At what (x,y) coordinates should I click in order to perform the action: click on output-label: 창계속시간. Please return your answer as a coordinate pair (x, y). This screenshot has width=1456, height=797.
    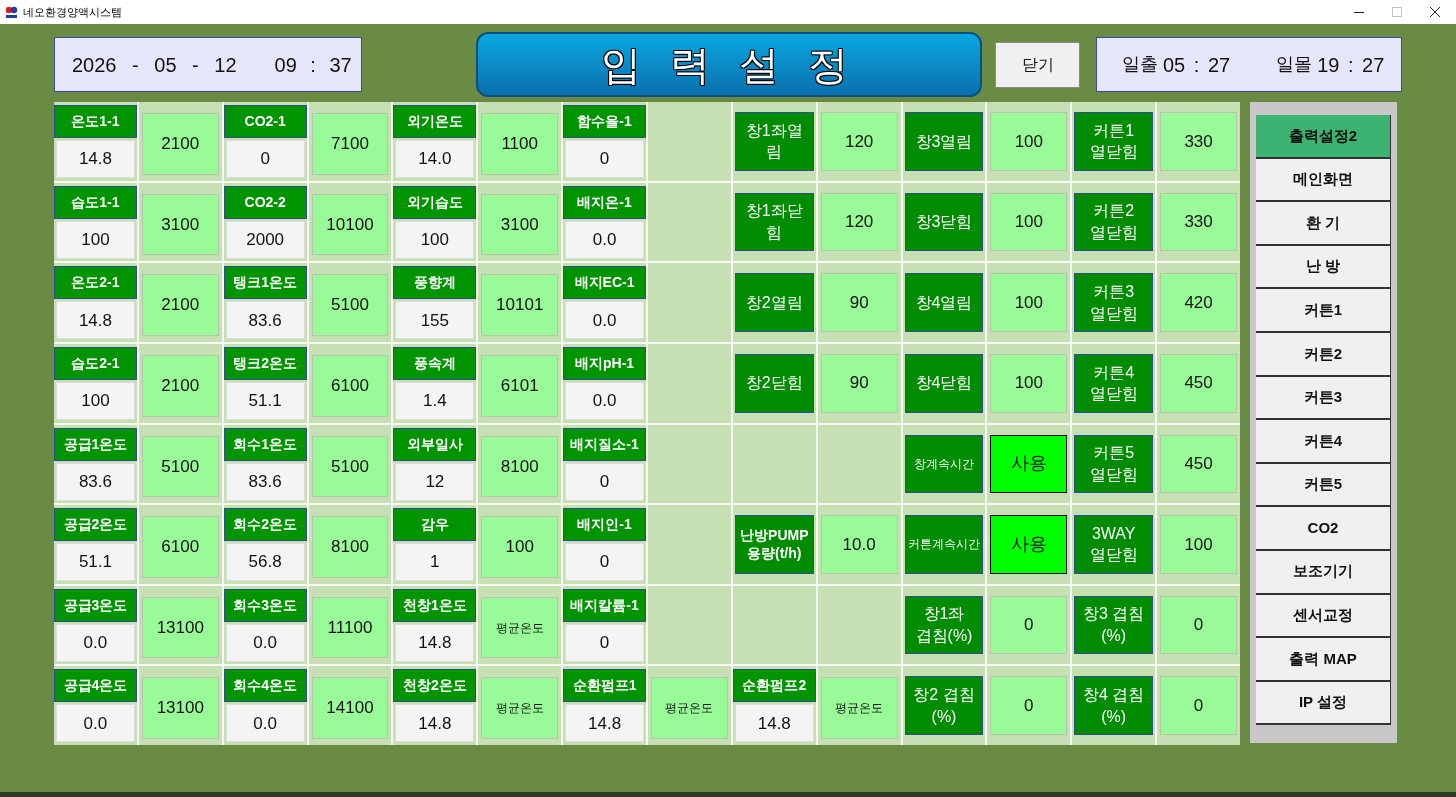
    Looking at the image, I should click on (944, 464).